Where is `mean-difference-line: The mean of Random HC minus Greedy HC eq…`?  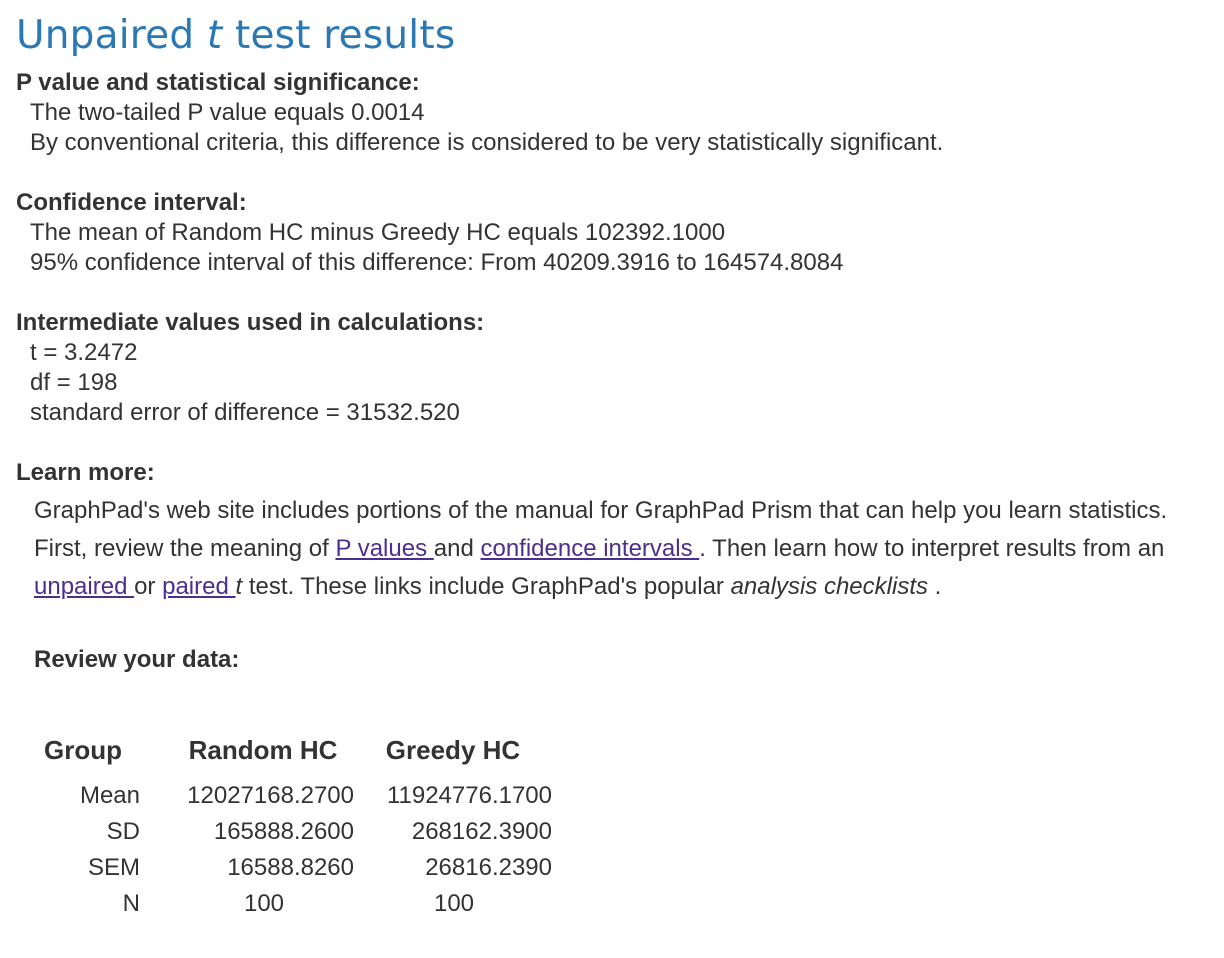 mean-difference-line: The mean of Random HC minus Greedy HC eq… is located at coordinates (378, 232).